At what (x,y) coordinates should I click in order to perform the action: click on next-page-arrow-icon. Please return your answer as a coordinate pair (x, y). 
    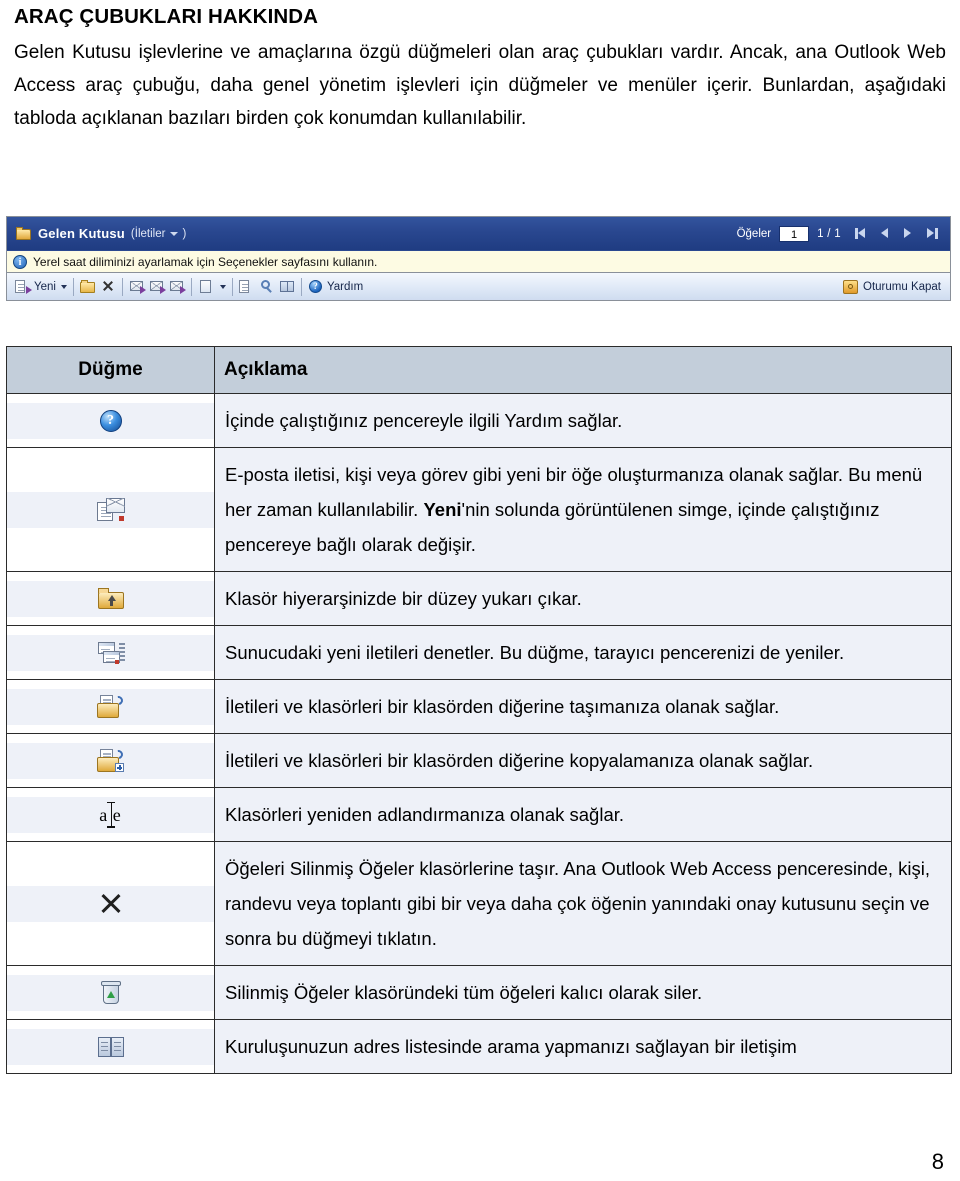
    Looking at the image, I should click on (907, 233).